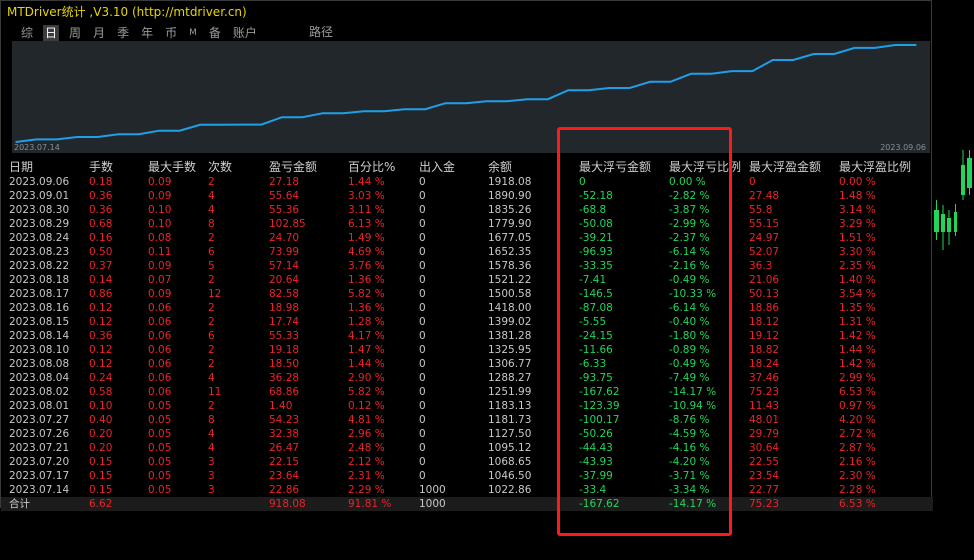 This screenshot has width=974, height=560. Describe the element at coordinates (366, 266) in the screenshot. I see `table-cell: 3.76 %` at that location.